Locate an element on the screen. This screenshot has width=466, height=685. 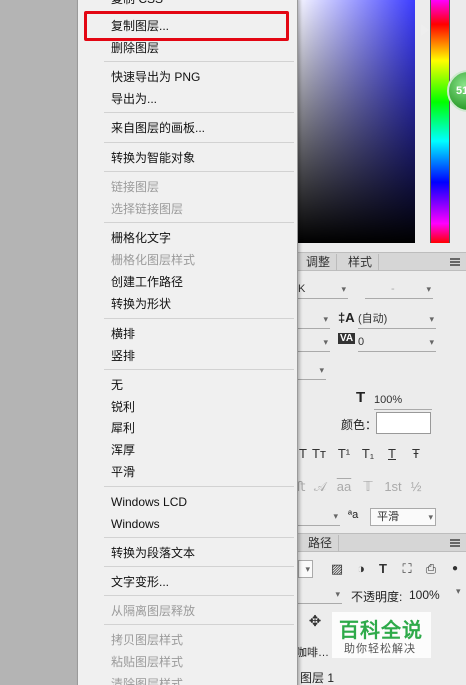
adjustment-filter-icon: ◑ is located at coordinates (361, 569).